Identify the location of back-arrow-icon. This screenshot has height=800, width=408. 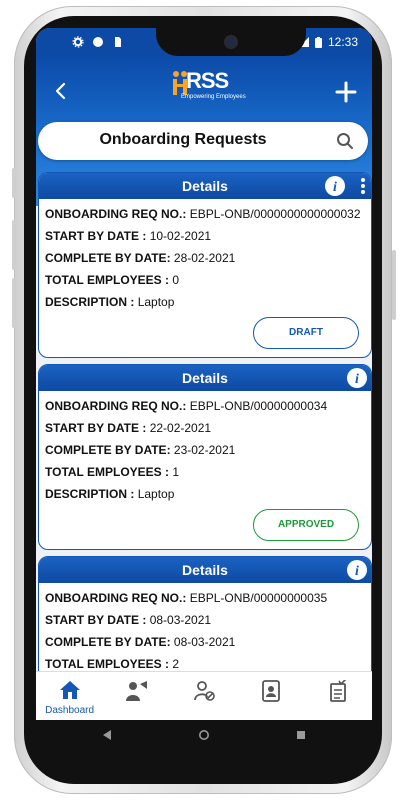
(61, 91).